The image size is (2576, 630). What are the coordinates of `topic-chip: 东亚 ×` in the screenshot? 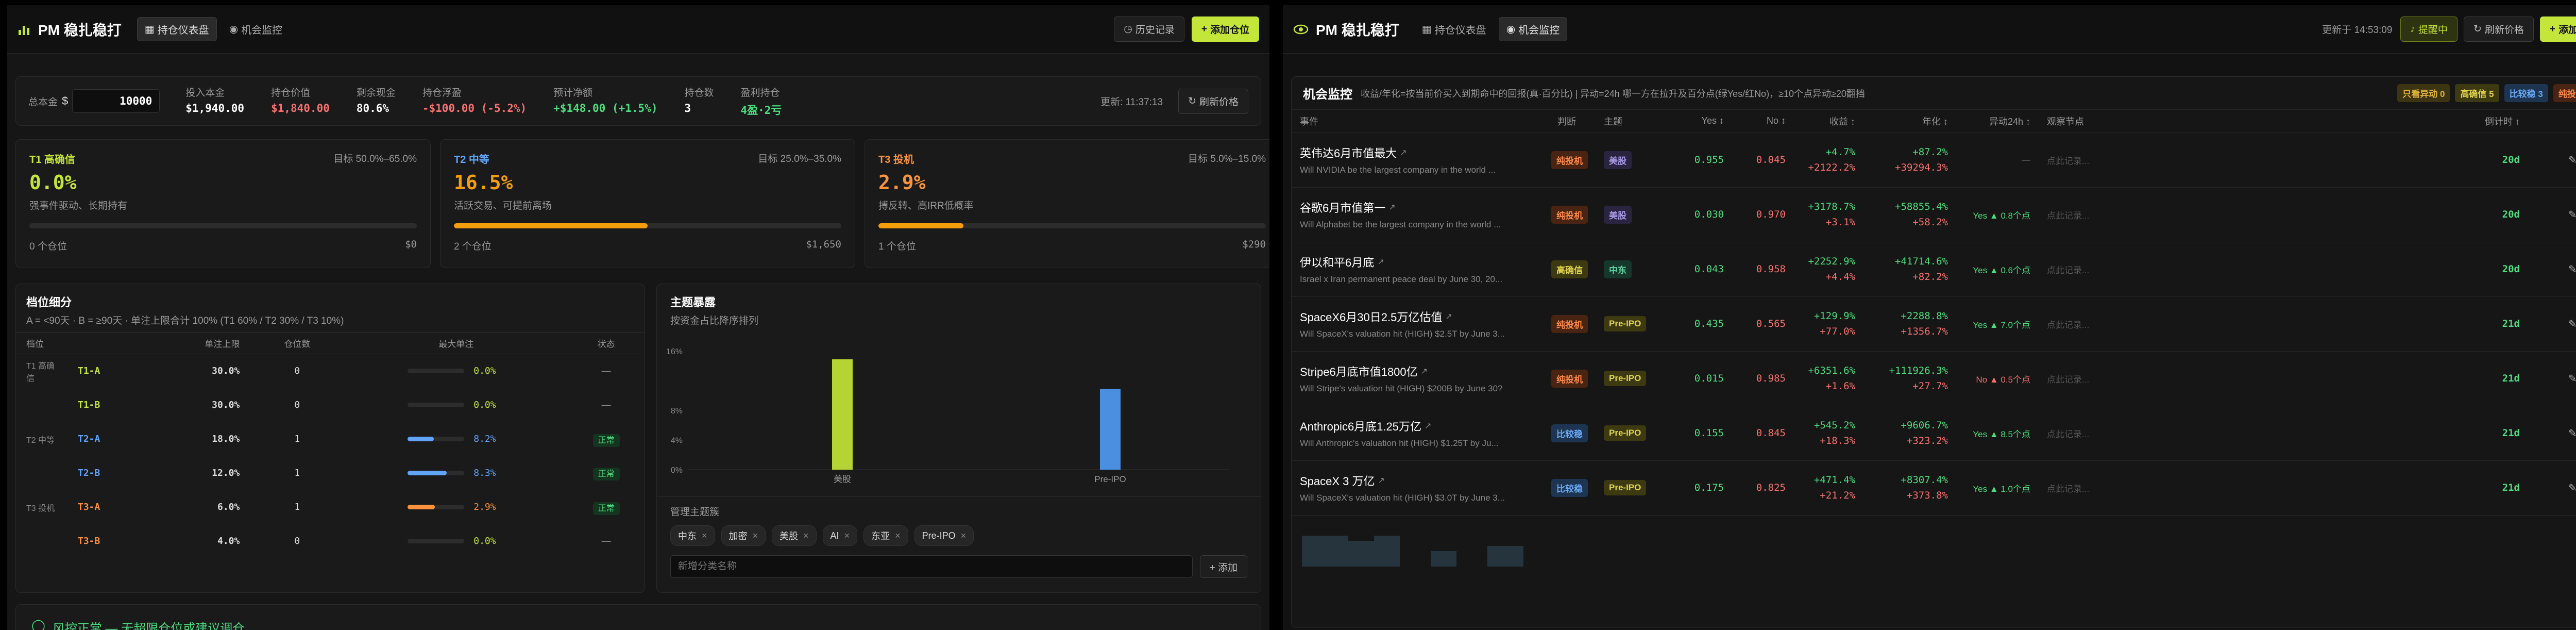 It's located at (885, 535).